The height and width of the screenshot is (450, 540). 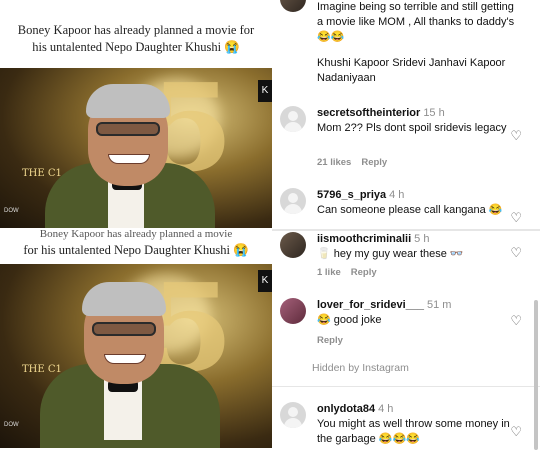 I want to click on comment-meta: Reply, so click(x=335, y=340).